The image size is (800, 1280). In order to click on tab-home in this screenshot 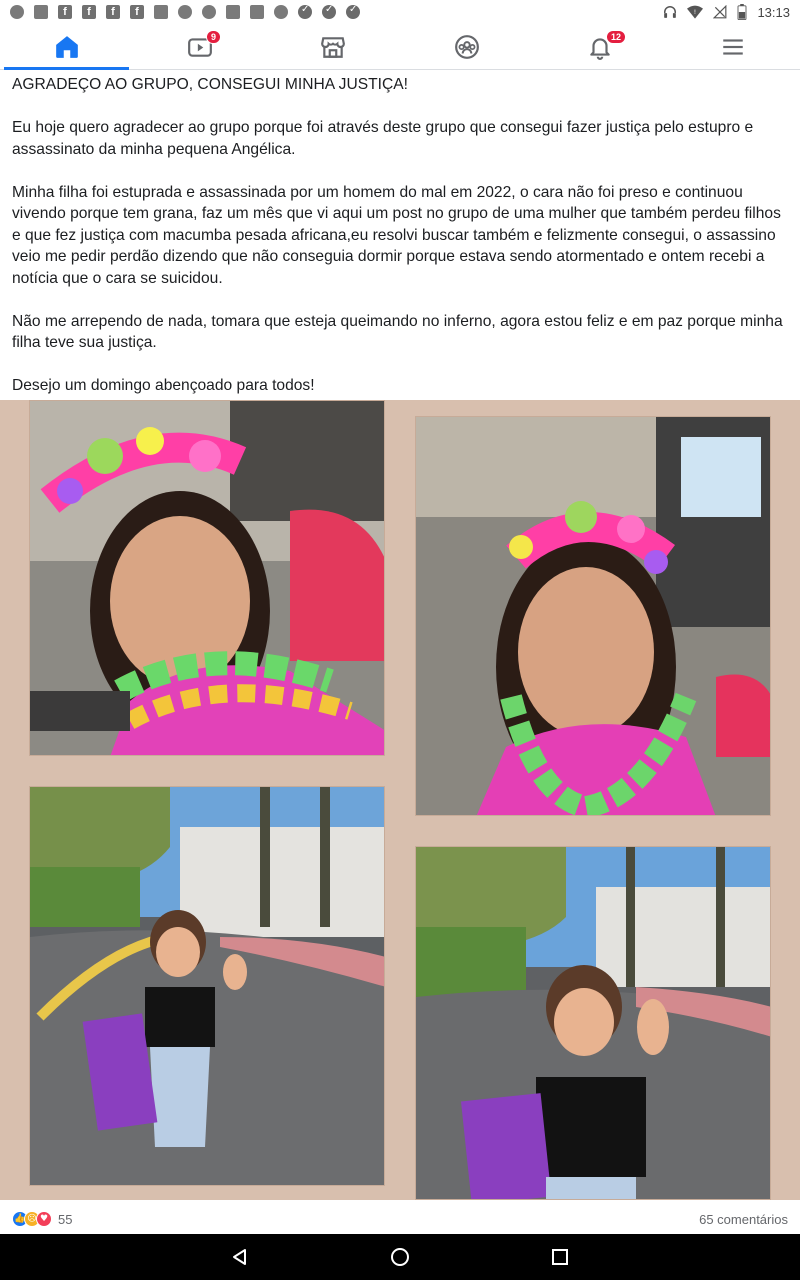, I will do `click(66, 47)`.